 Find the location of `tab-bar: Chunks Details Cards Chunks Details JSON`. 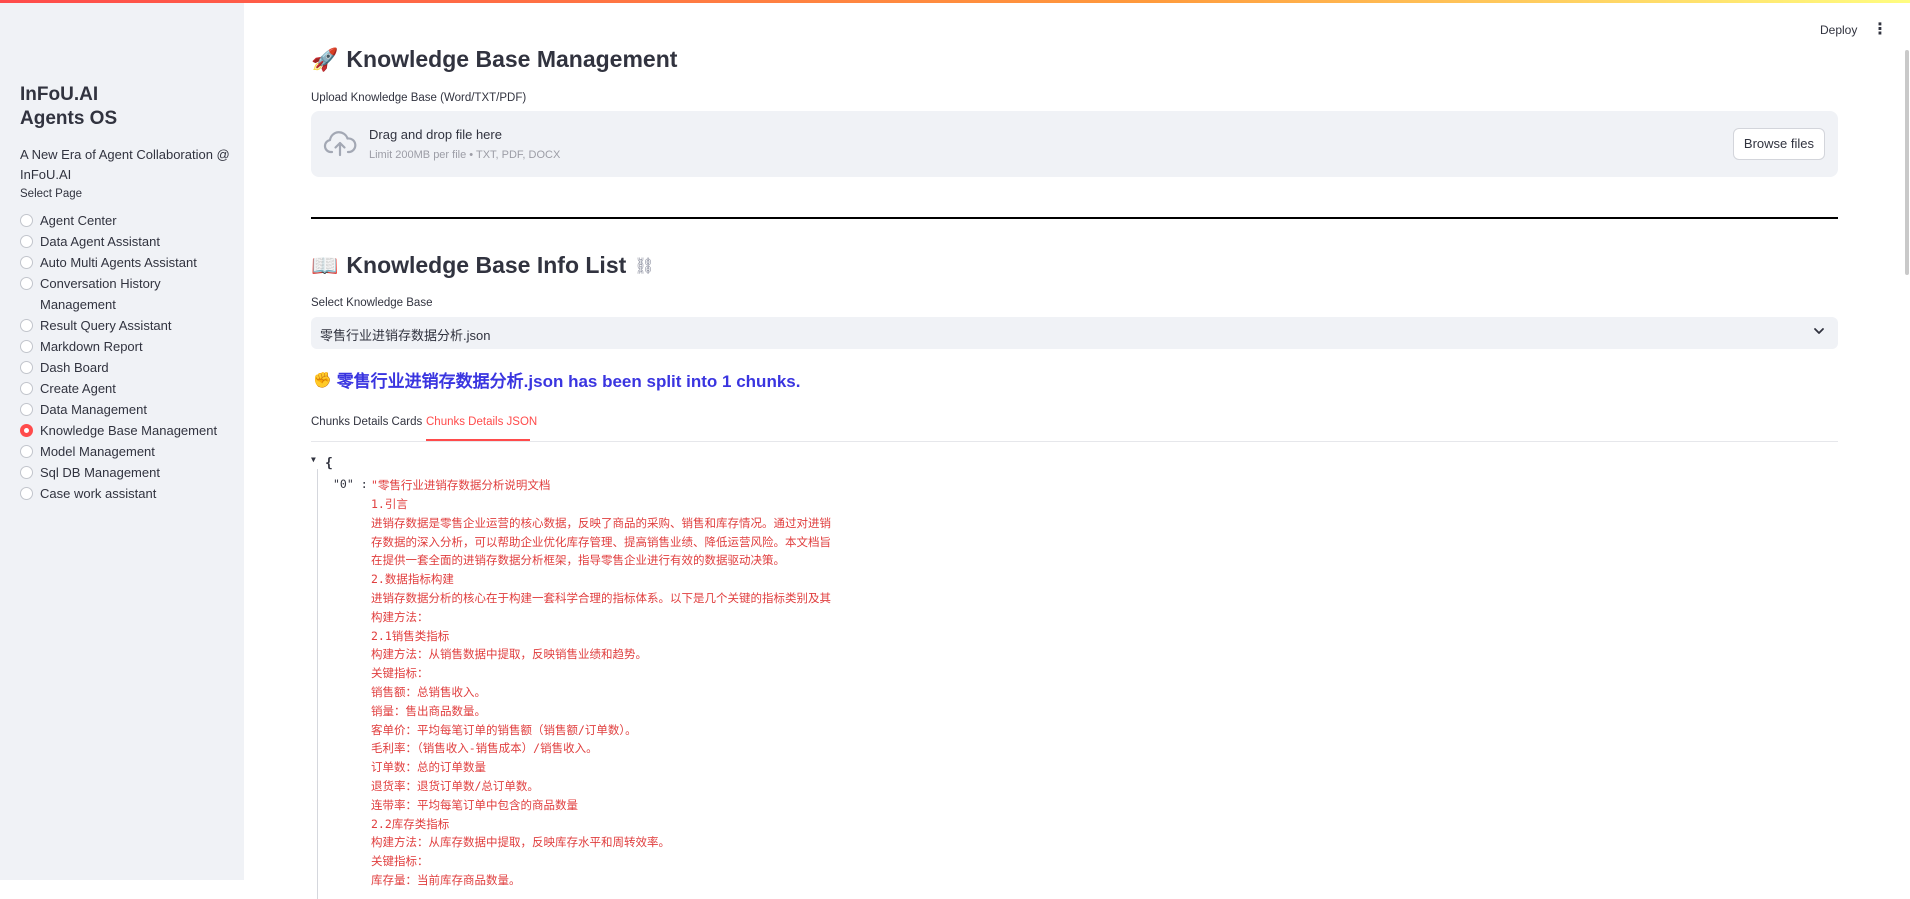

tab-bar: Chunks Details Cards Chunks Details JSON is located at coordinates (1074, 426).